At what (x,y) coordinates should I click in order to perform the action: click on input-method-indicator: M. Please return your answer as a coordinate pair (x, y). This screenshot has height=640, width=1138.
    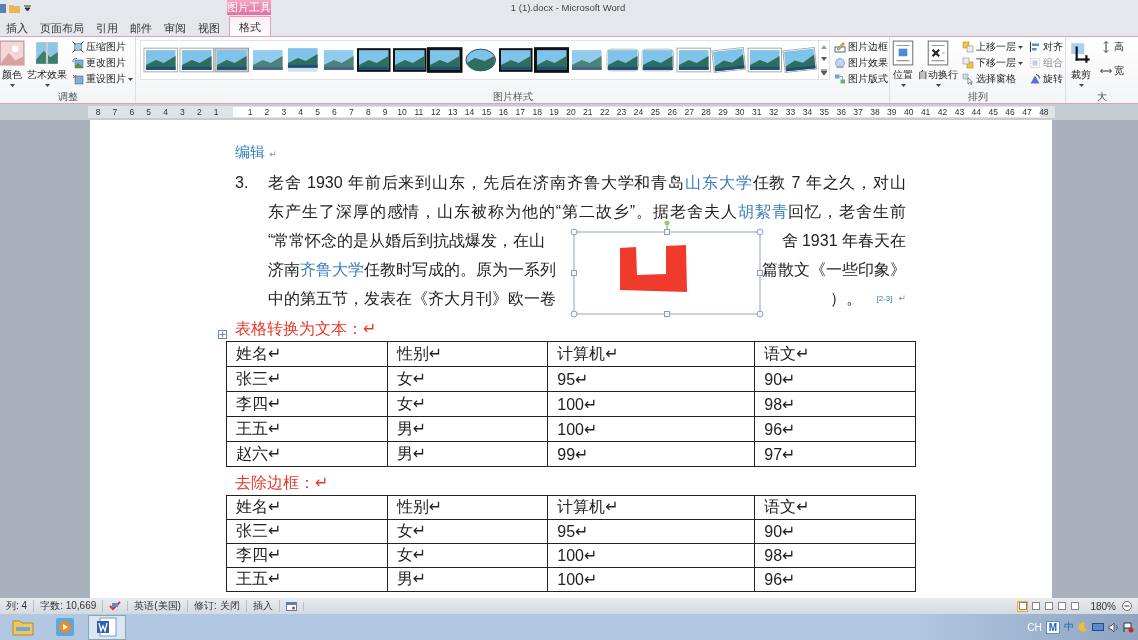
    Looking at the image, I should click on (1052, 627).